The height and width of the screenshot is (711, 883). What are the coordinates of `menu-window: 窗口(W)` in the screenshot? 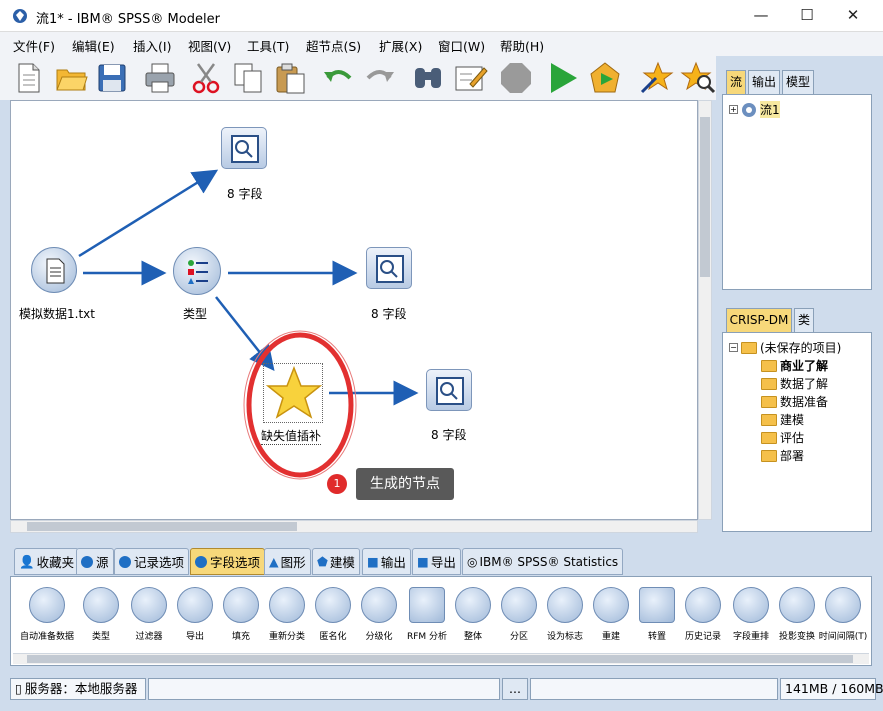 It's located at (461, 45).